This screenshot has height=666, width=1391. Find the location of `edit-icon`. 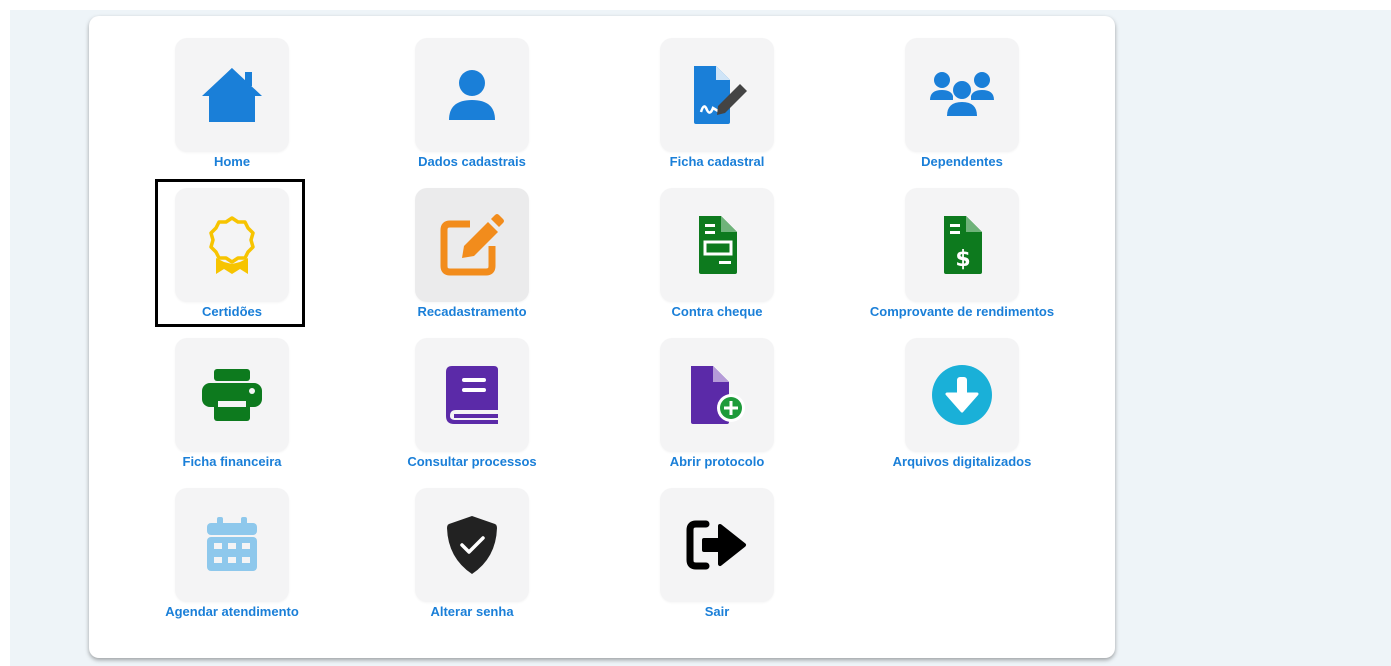

edit-icon is located at coordinates (472, 245).